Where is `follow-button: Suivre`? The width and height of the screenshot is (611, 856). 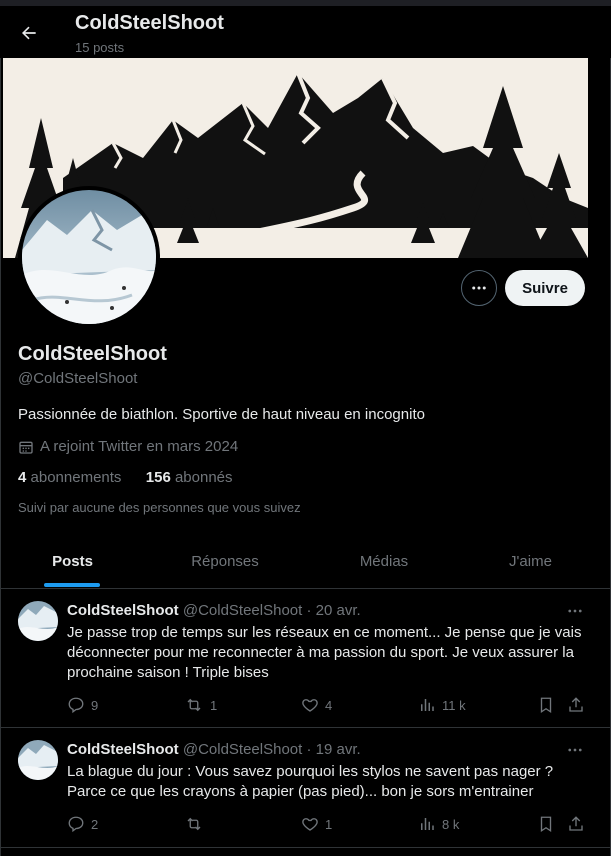 follow-button: Suivre is located at coordinates (545, 288).